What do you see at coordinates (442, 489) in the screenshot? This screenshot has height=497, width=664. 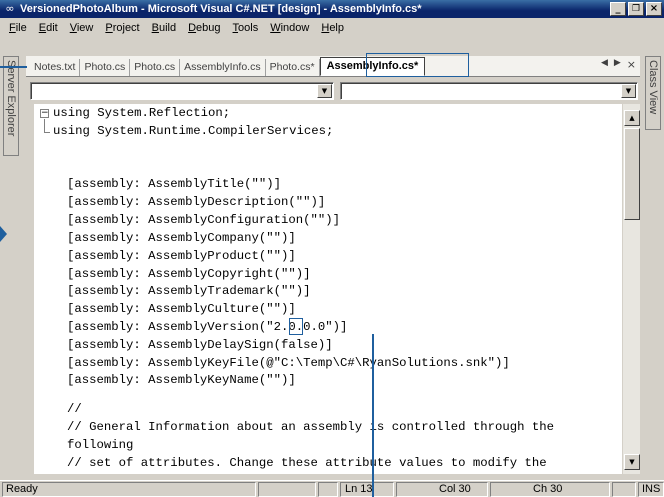 I see `status-column: Col 30` at bounding box center [442, 489].